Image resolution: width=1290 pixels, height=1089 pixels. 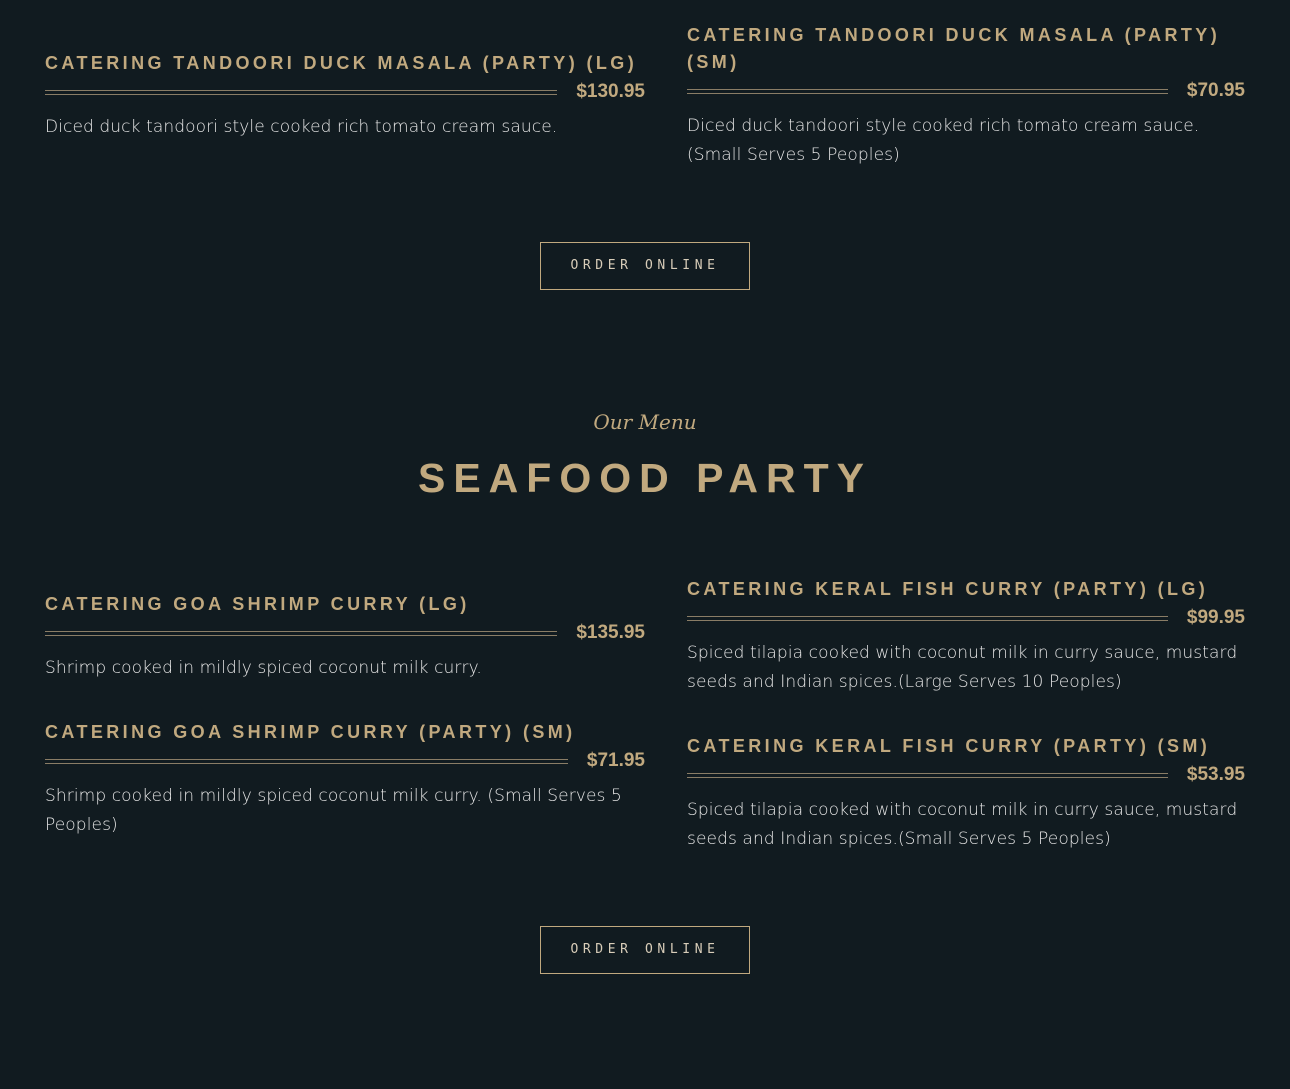 I want to click on menu-item-title: CATERING GOA SHRIMP CURRY (LG), so click(x=257, y=604).